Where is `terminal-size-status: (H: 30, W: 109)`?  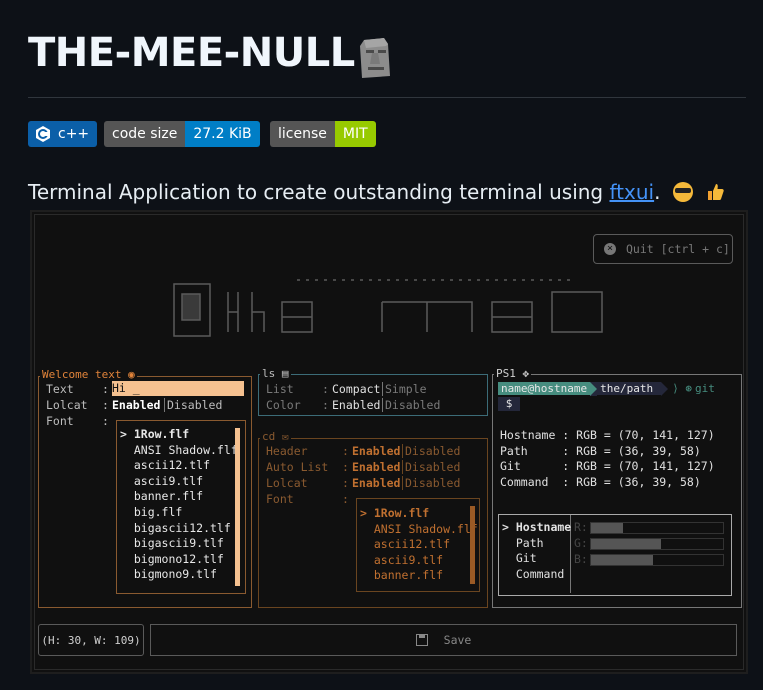 terminal-size-status: (H: 30, W: 109) is located at coordinates (91, 640).